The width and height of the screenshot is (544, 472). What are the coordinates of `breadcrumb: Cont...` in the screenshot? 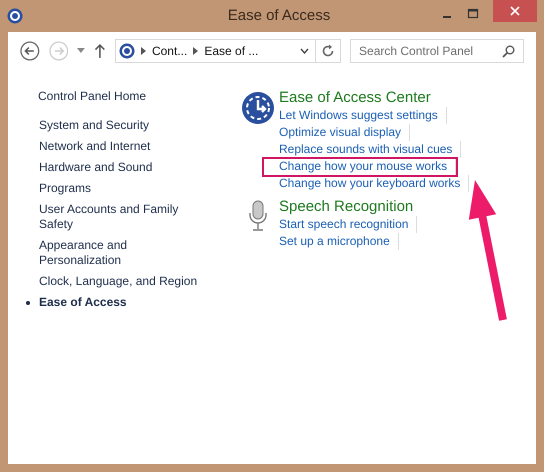 It's located at (170, 51).